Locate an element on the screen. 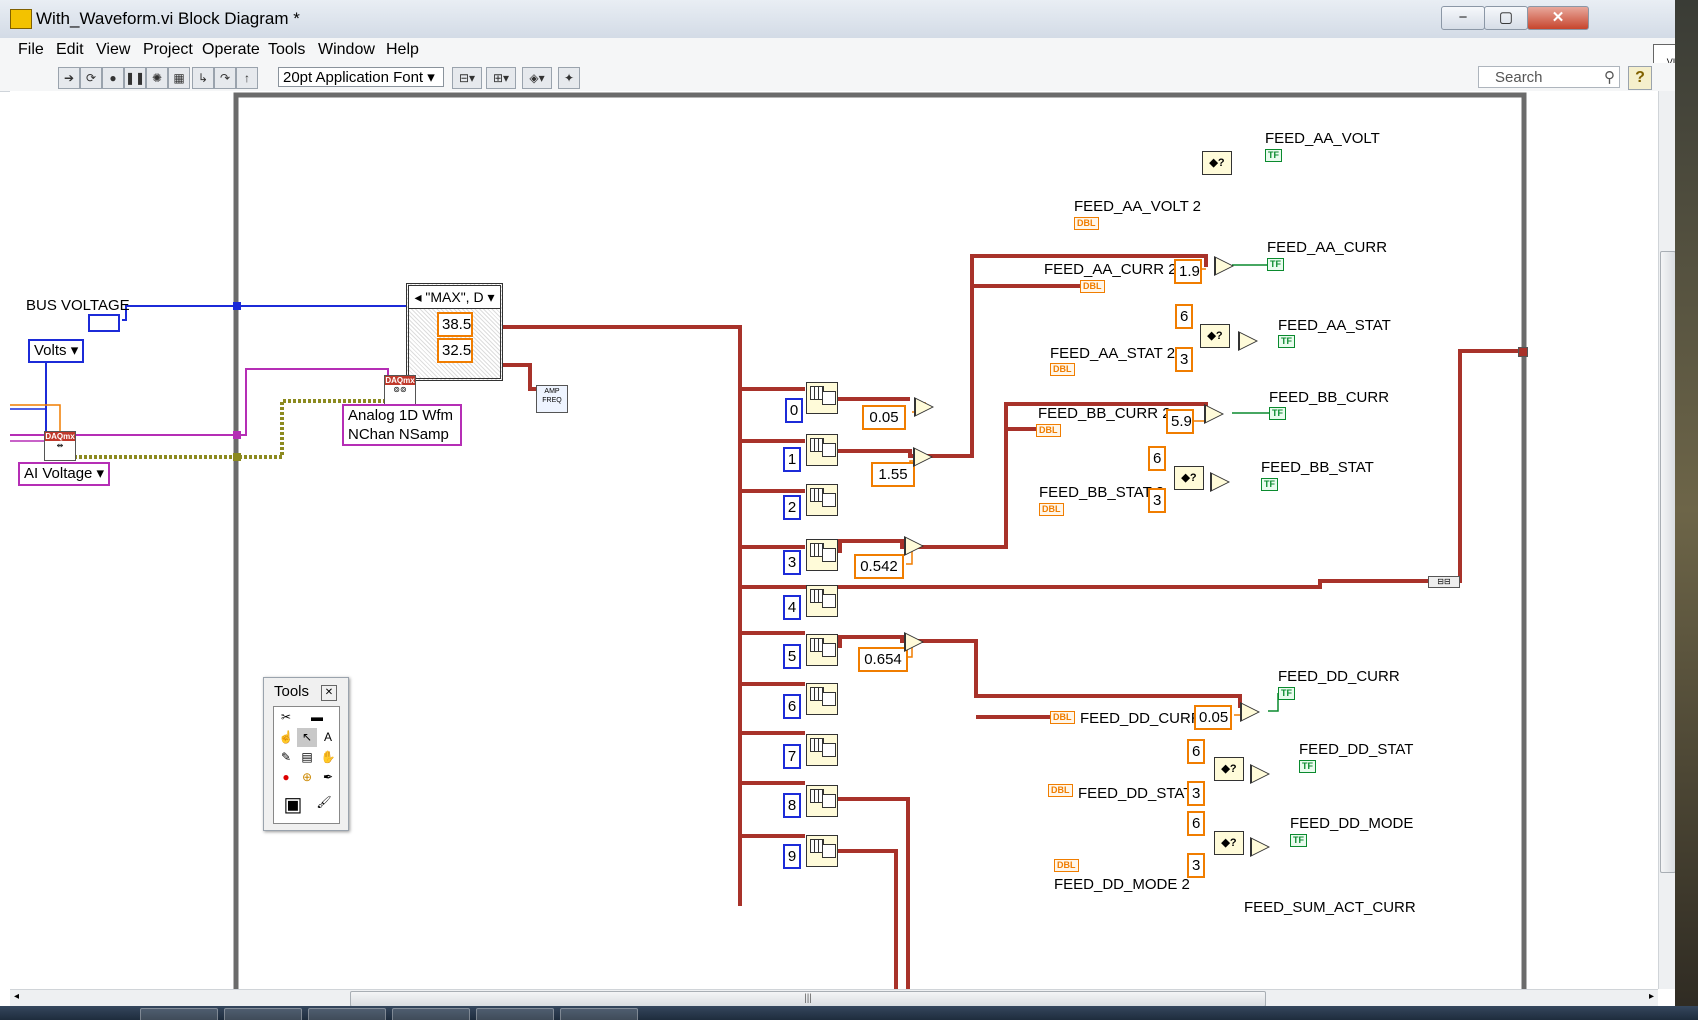  index-const-2: 2 is located at coordinates (792, 507).